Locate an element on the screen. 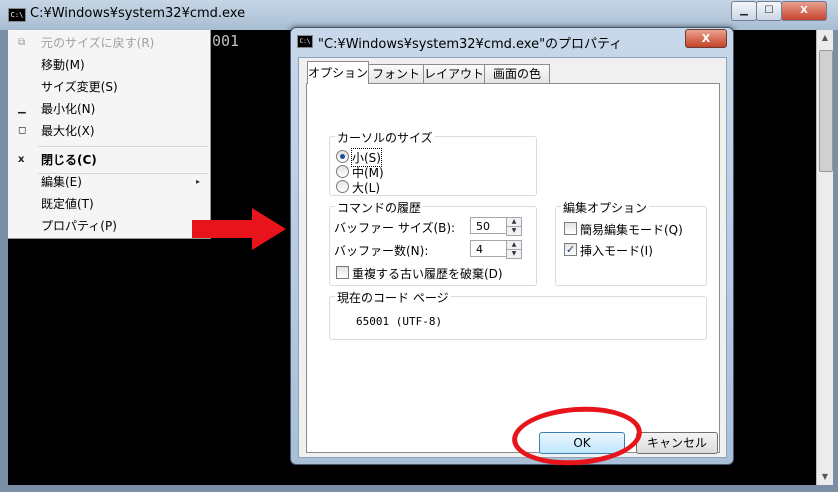 The width and height of the screenshot is (838, 492). scroll-down-arrow-icon: ▼ is located at coordinates (825, 477).